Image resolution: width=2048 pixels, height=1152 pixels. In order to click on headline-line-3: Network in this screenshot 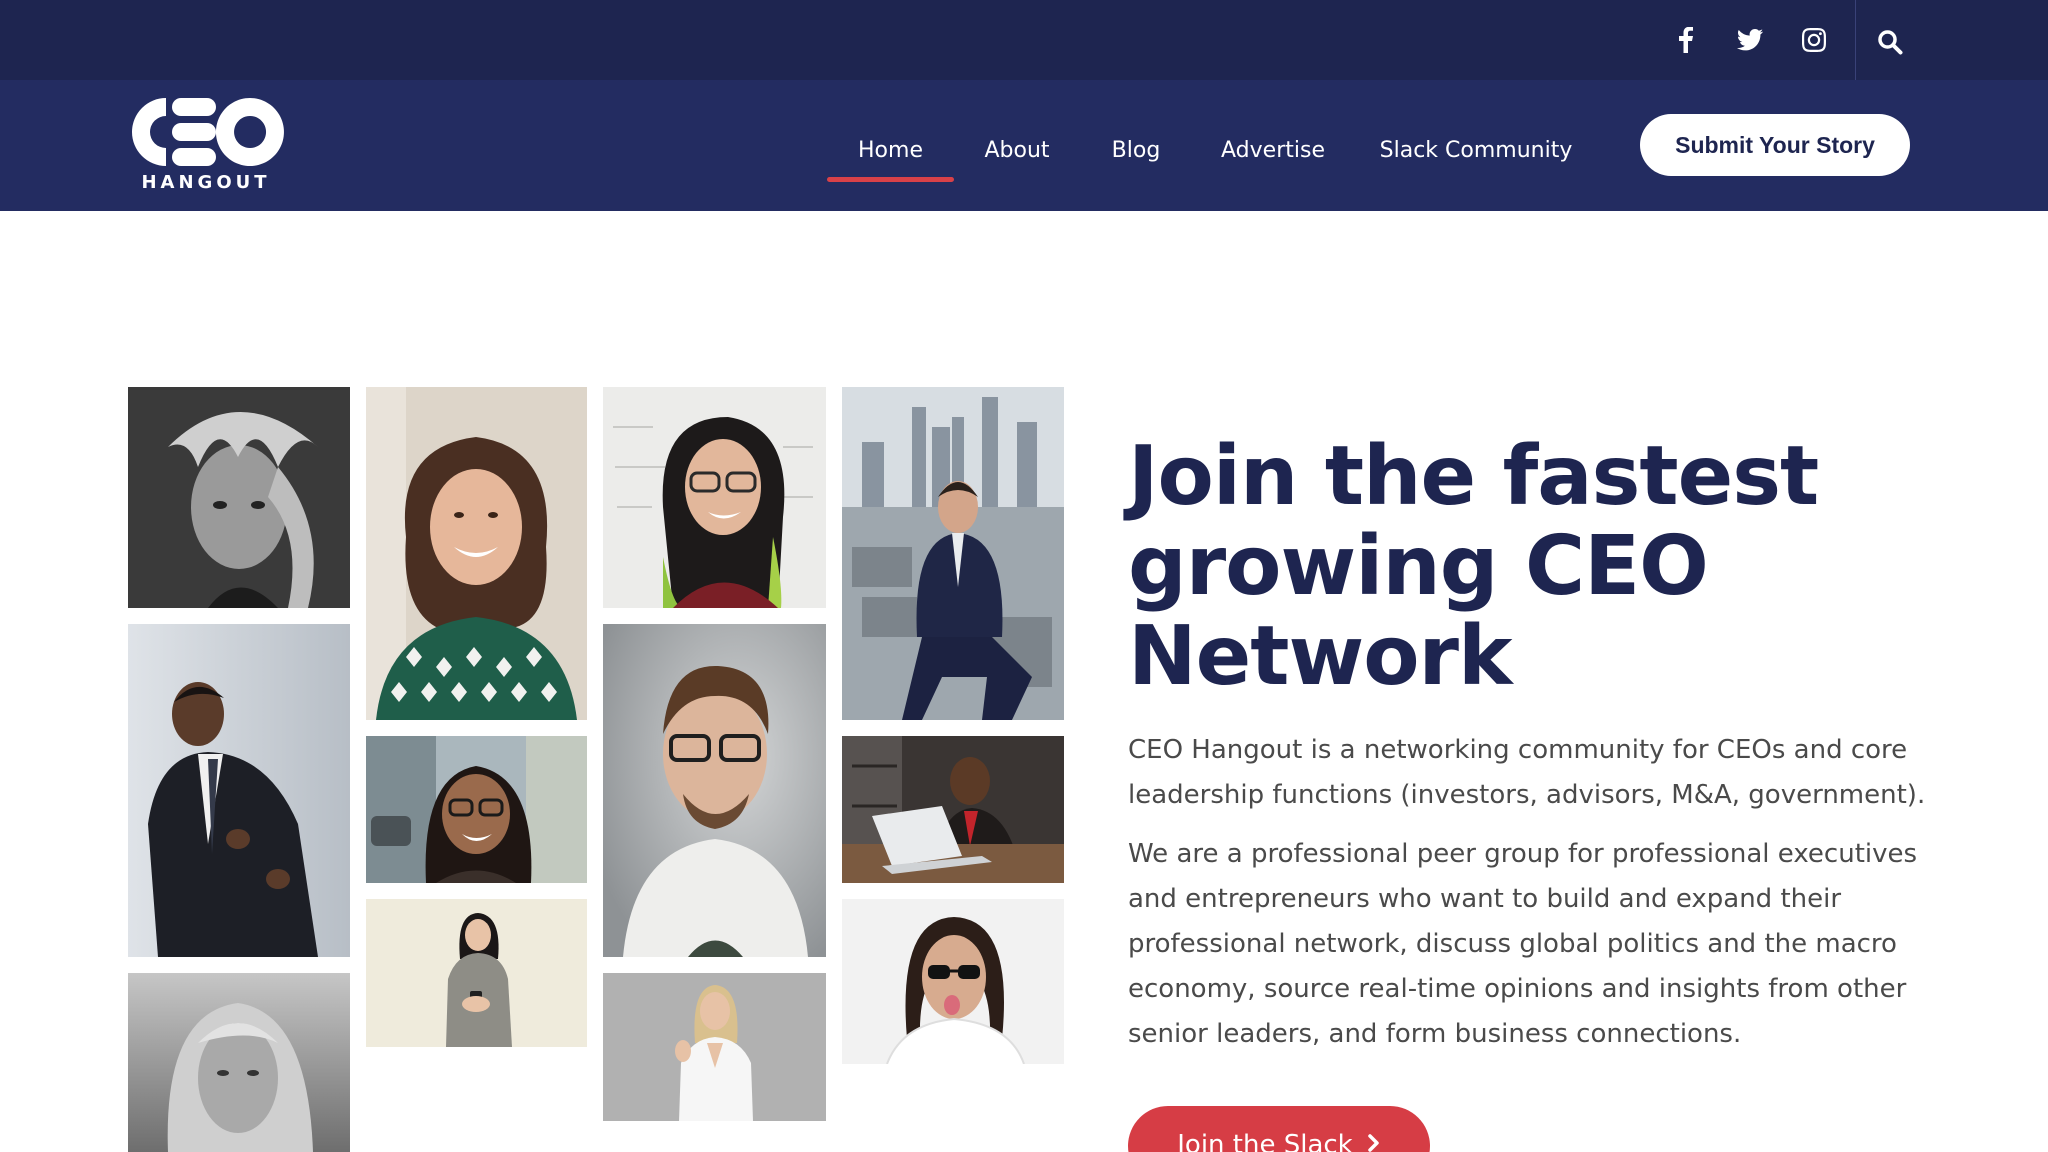, I will do `click(1320, 656)`.